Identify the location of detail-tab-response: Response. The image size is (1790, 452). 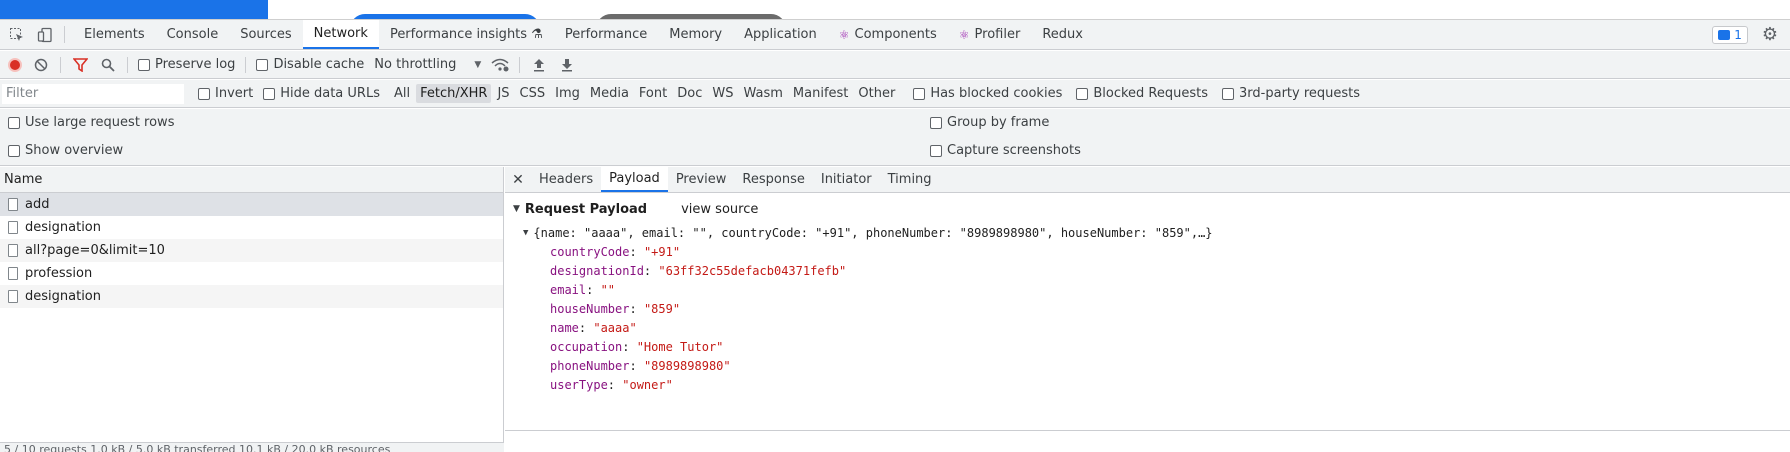
(773, 179).